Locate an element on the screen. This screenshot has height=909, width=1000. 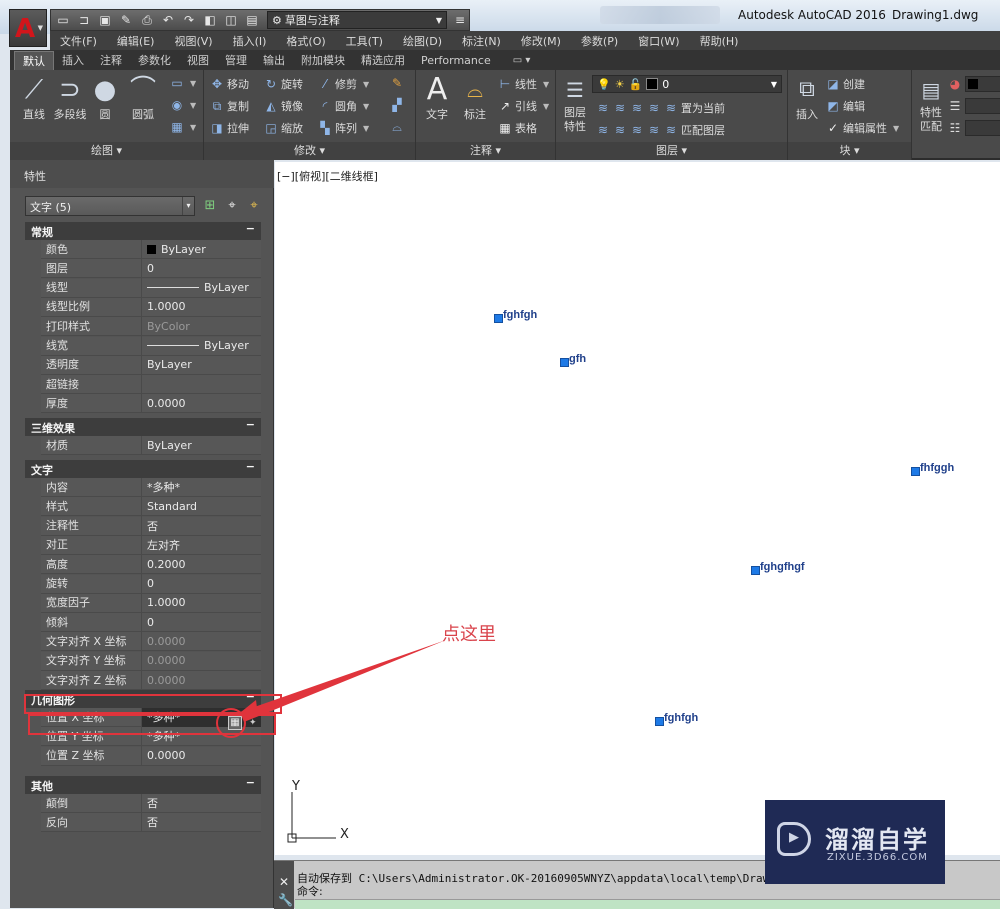
select-objects-icon: ⌖ is located at coordinates (232, 206).